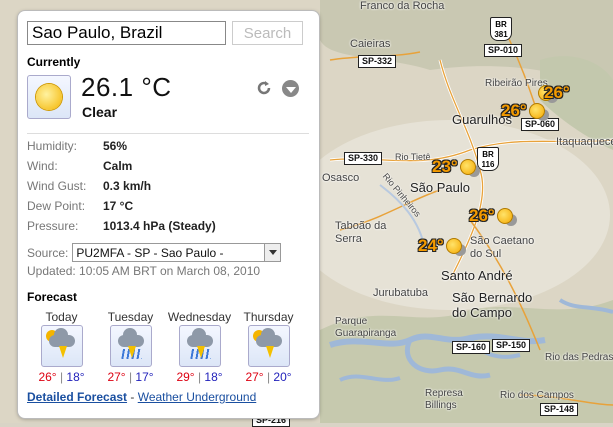 The width and height of the screenshot is (613, 427). What do you see at coordinates (511, 345) in the screenshot?
I see `road-sp-150: SP-150` at bounding box center [511, 345].